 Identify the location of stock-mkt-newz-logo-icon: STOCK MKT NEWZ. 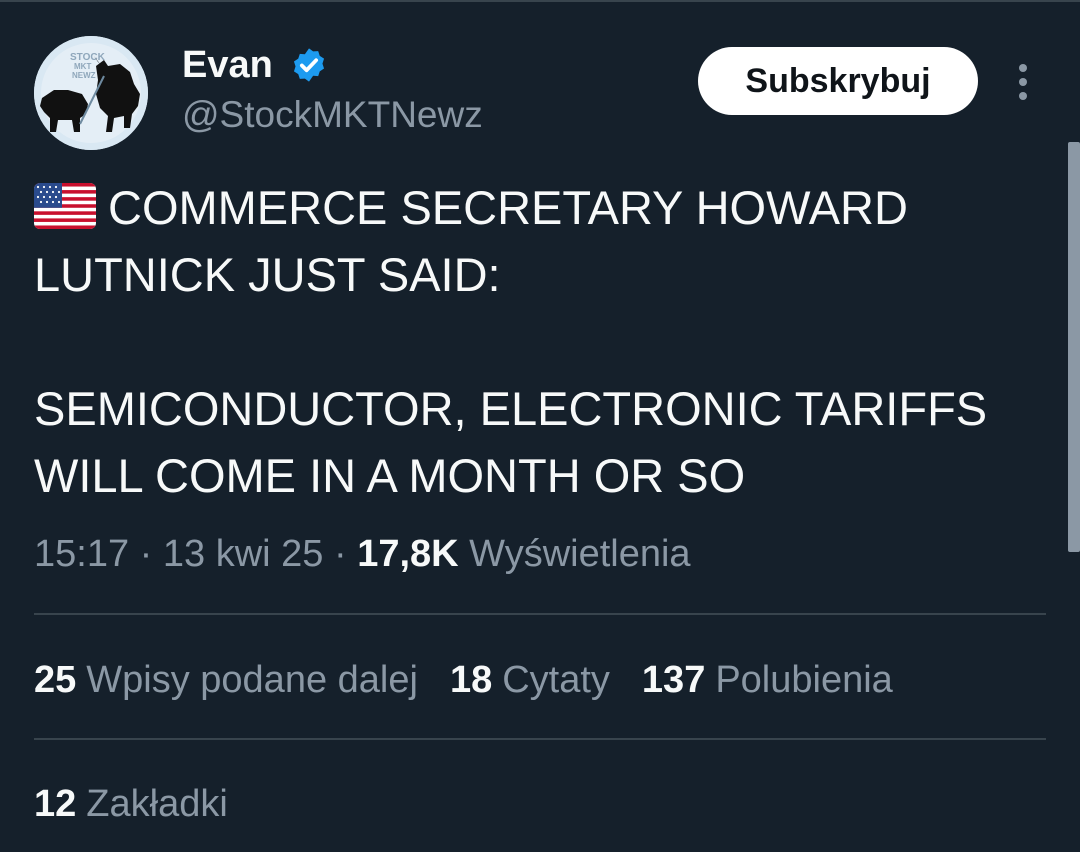
(91, 93).